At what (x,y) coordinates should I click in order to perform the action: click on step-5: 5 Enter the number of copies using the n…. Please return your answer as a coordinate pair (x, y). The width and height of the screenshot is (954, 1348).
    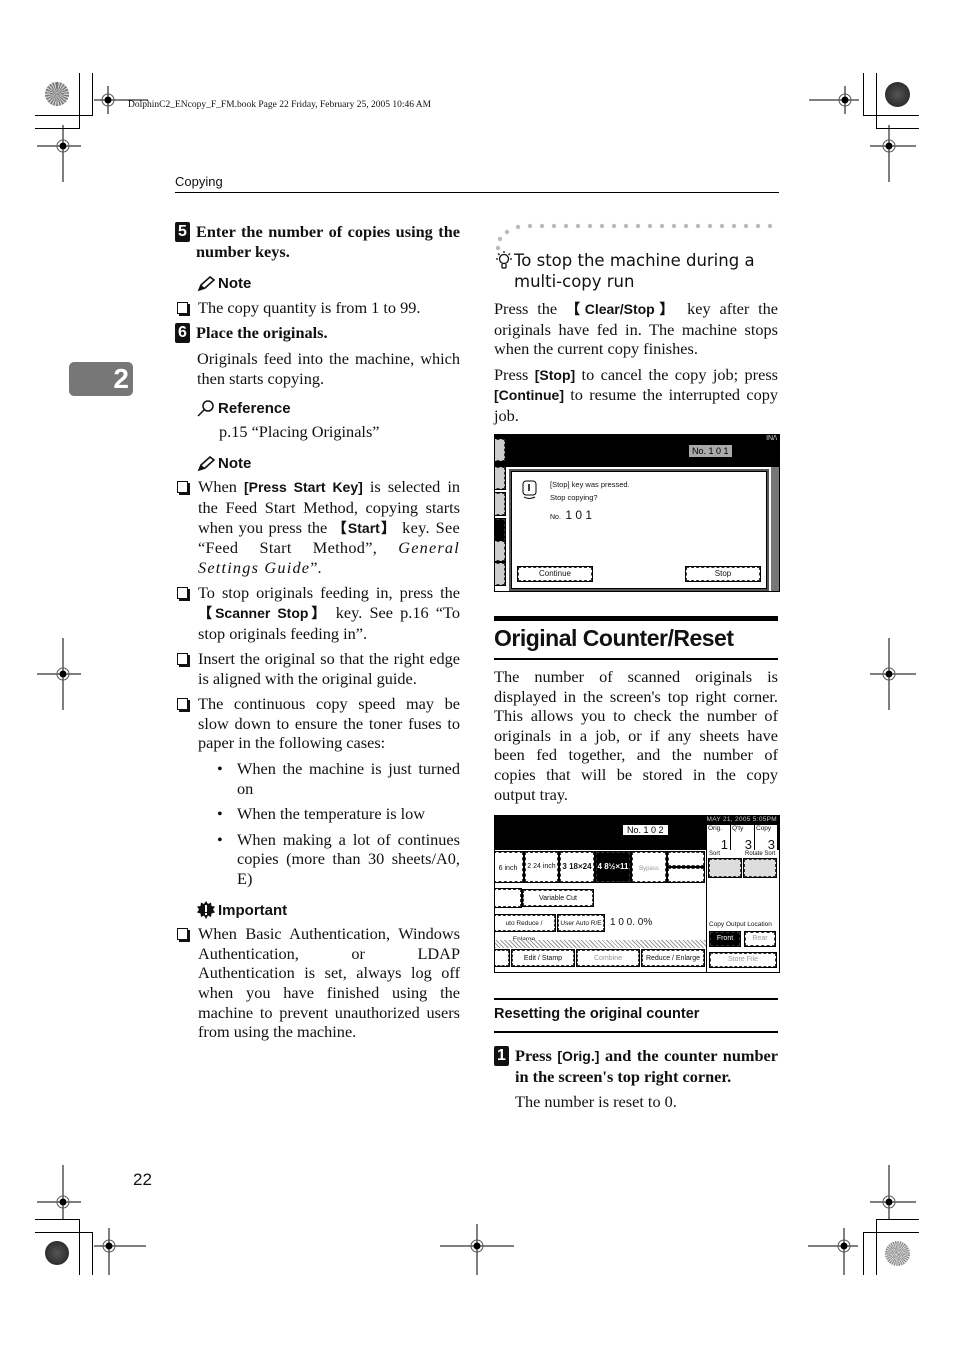
    Looking at the image, I should click on (317, 241).